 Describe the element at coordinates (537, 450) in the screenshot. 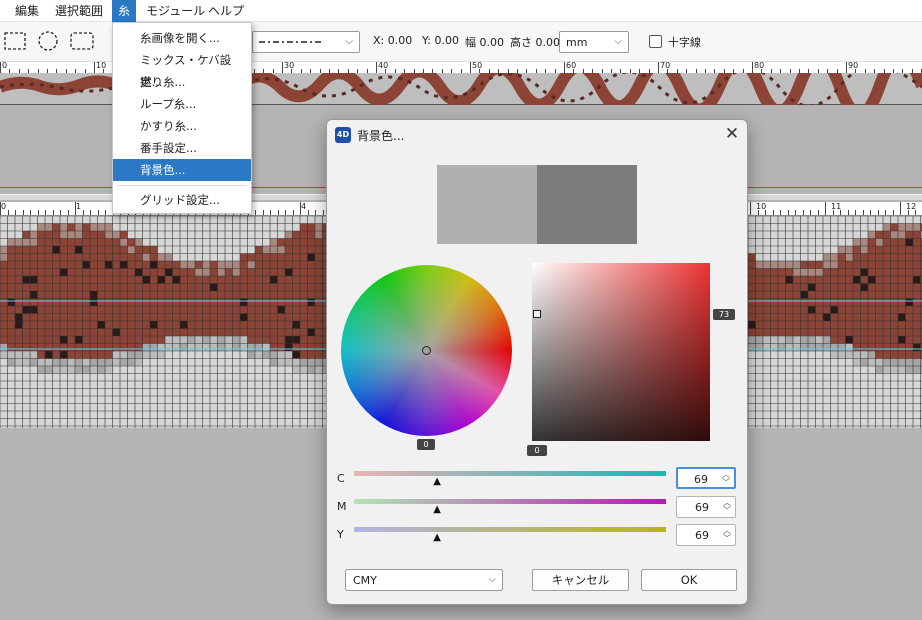

I see `sv-hue-badge: 0` at that location.